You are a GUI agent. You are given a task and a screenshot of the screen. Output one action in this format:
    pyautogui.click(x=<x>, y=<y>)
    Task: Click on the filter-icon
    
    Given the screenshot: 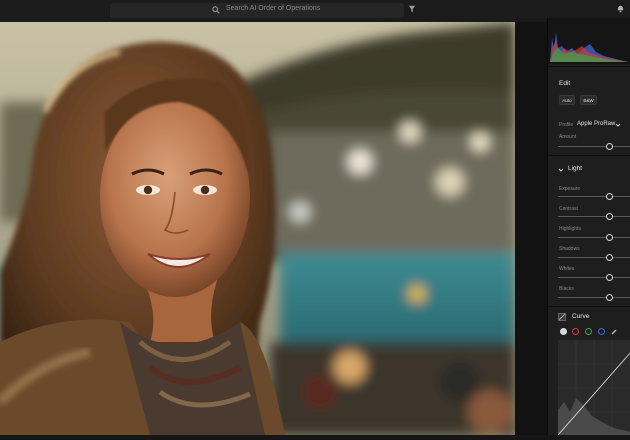 What is the action you would take?
    pyautogui.click(x=412, y=9)
    